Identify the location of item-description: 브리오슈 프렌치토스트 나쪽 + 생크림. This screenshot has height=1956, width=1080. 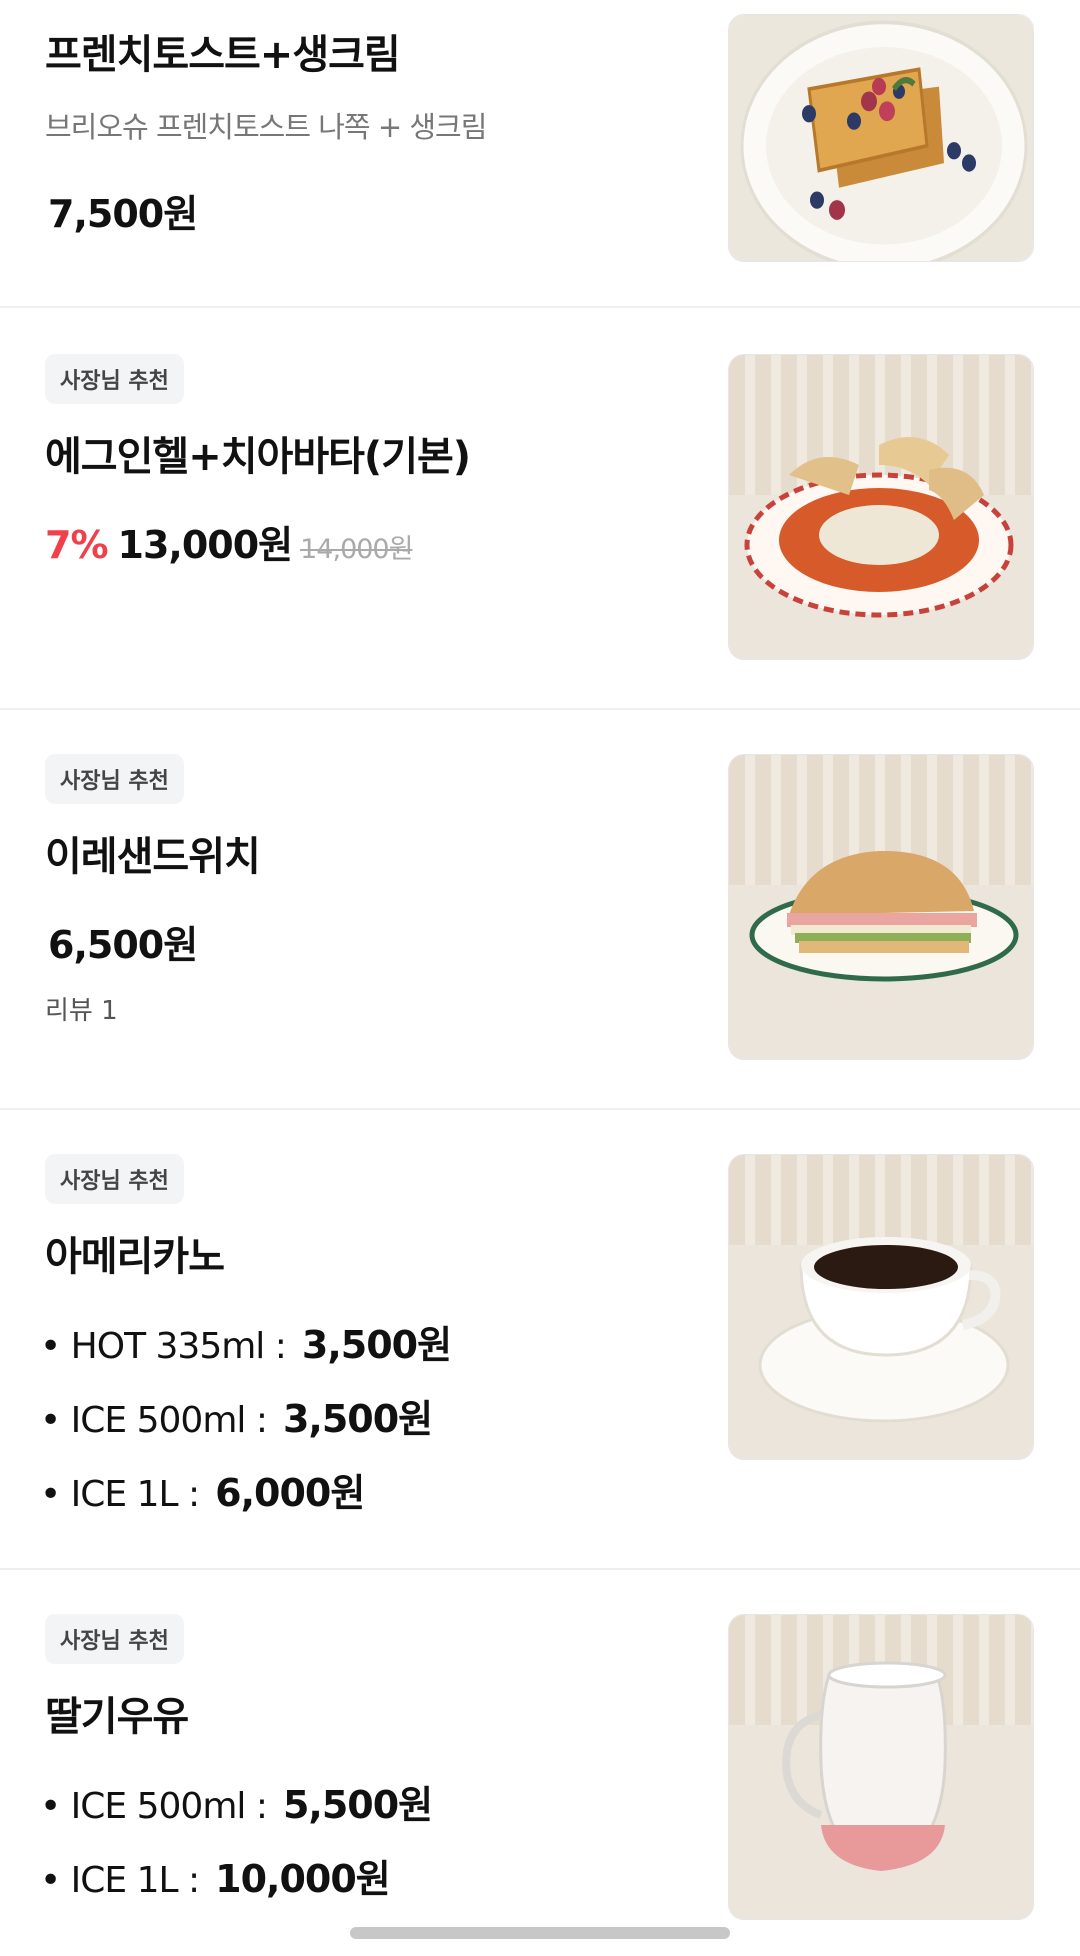
(266, 127).